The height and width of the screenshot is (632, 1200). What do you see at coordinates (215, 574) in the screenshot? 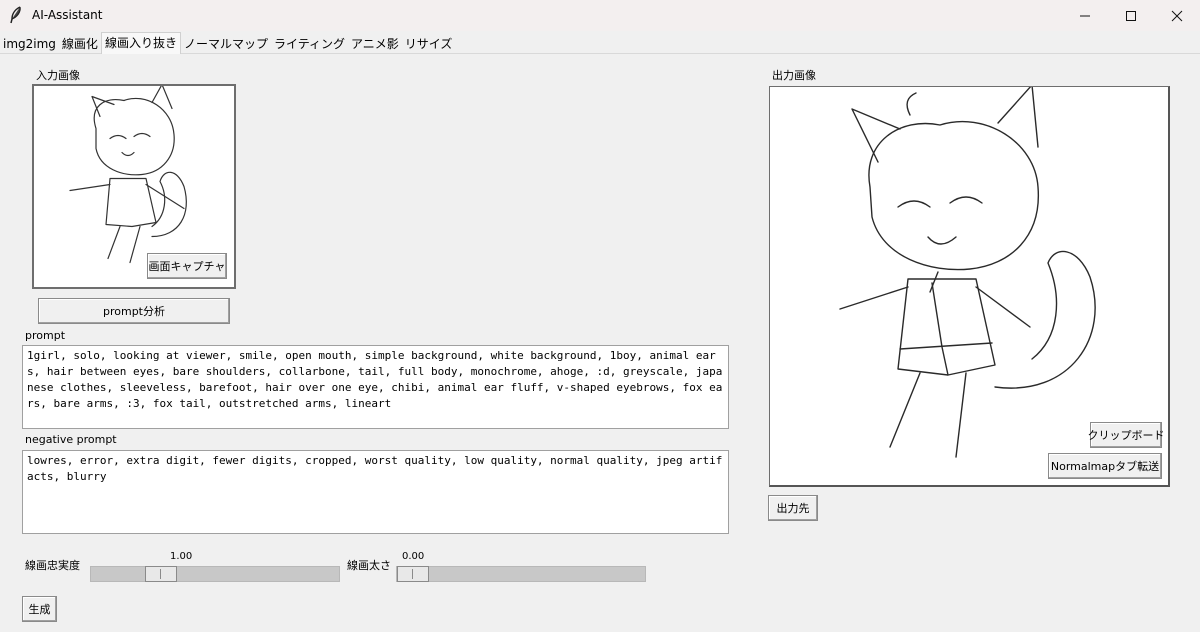
I see `fidelity-slider` at bounding box center [215, 574].